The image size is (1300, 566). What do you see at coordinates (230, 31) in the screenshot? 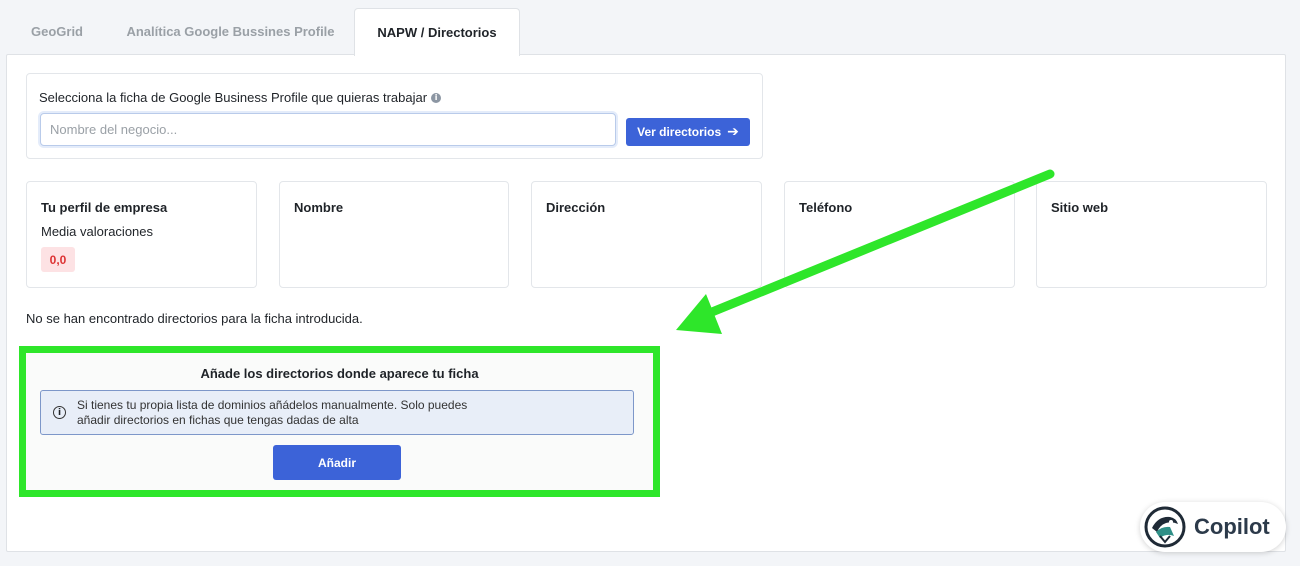
I see `tab-analitica-gbp: Analítica Google Bussines Profile` at bounding box center [230, 31].